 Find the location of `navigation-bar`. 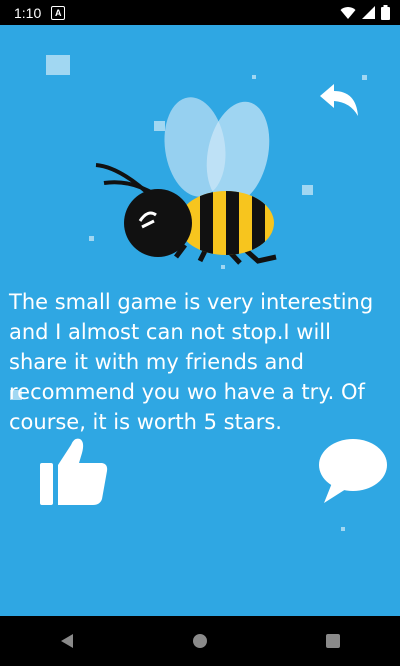

navigation-bar is located at coordinates (200, 641).